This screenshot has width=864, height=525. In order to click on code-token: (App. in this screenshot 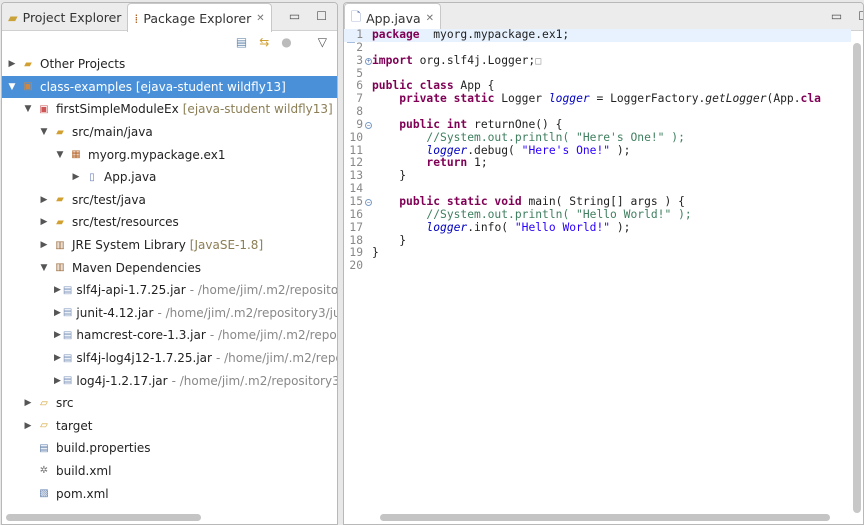, I will do `click(783, 99)`.